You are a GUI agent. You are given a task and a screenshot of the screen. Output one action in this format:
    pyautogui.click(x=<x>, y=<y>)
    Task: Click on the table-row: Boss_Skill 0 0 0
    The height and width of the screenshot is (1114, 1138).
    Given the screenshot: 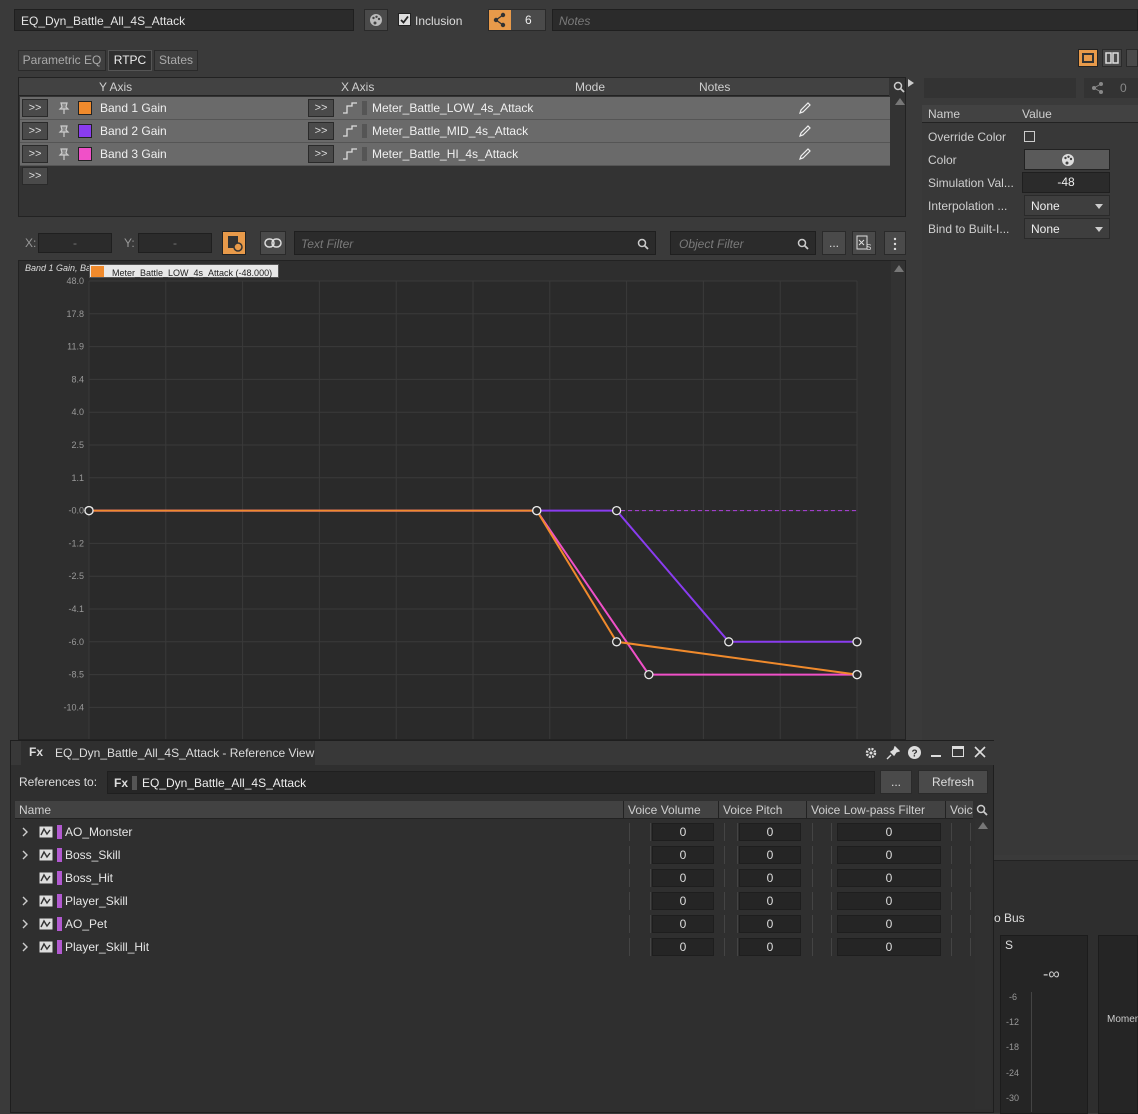 What is the action you would take?
    pyautogui.click(x=494, y=855)
    